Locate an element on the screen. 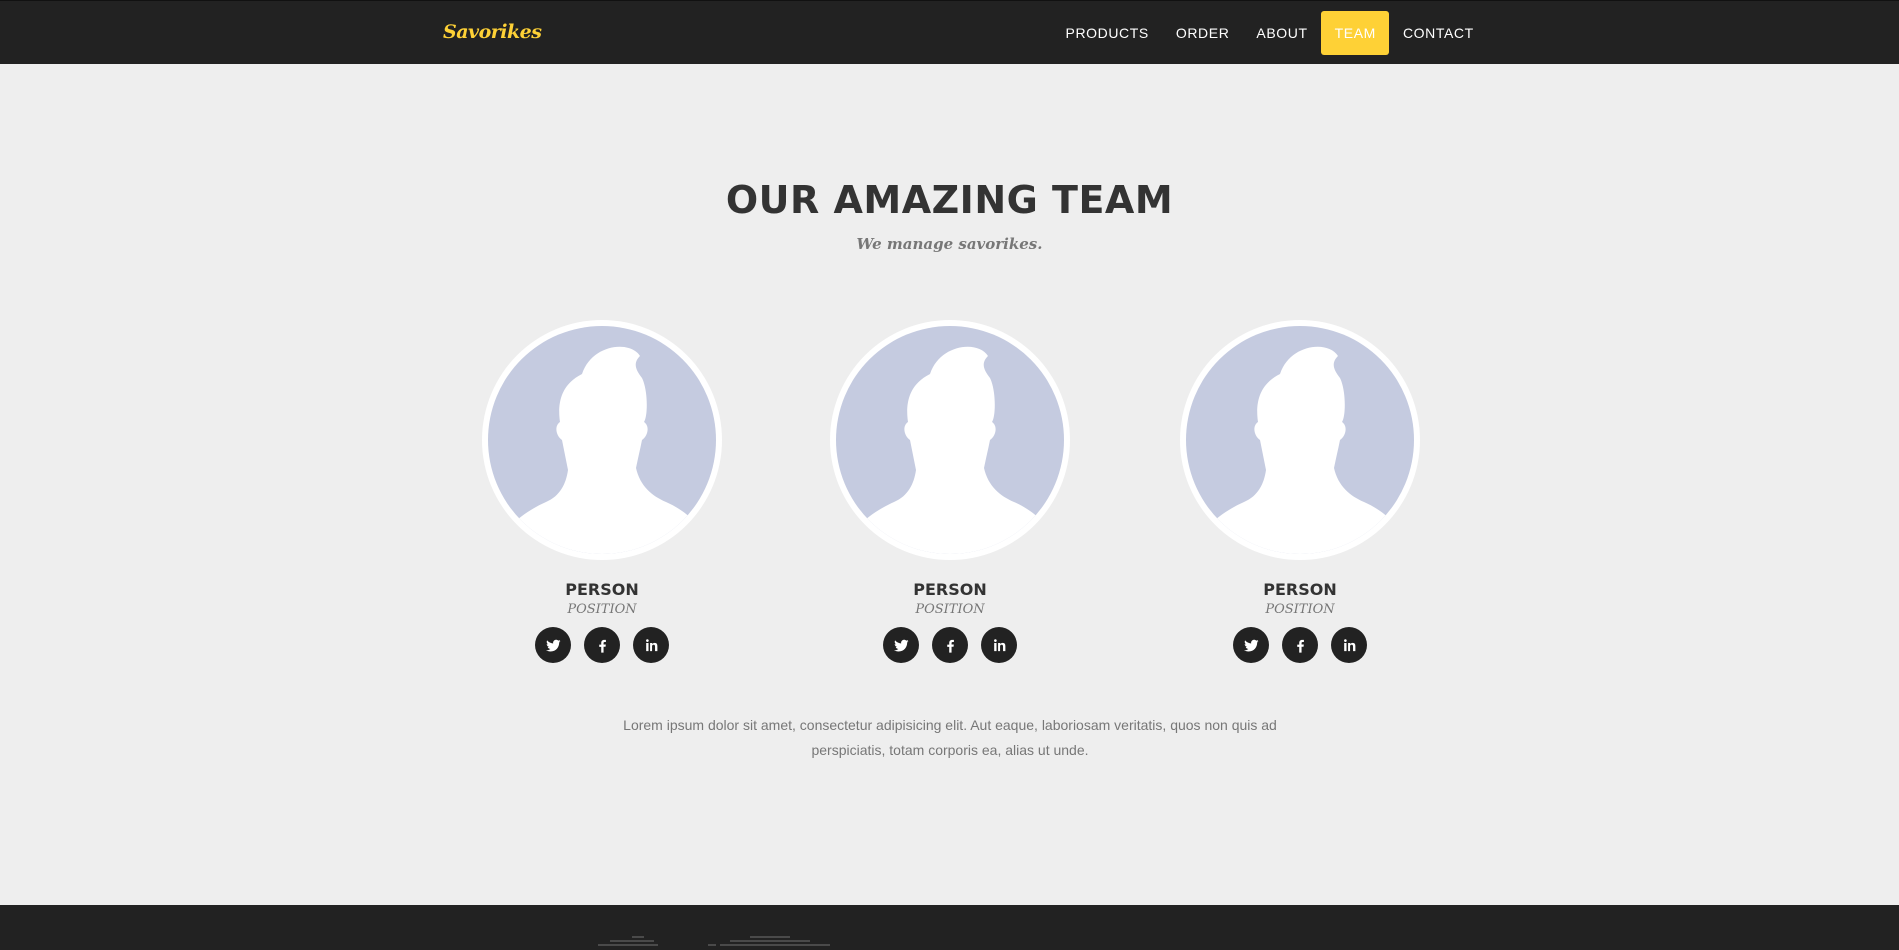  nav-item-about: ABOUT is located at coordinates (1282, 33).